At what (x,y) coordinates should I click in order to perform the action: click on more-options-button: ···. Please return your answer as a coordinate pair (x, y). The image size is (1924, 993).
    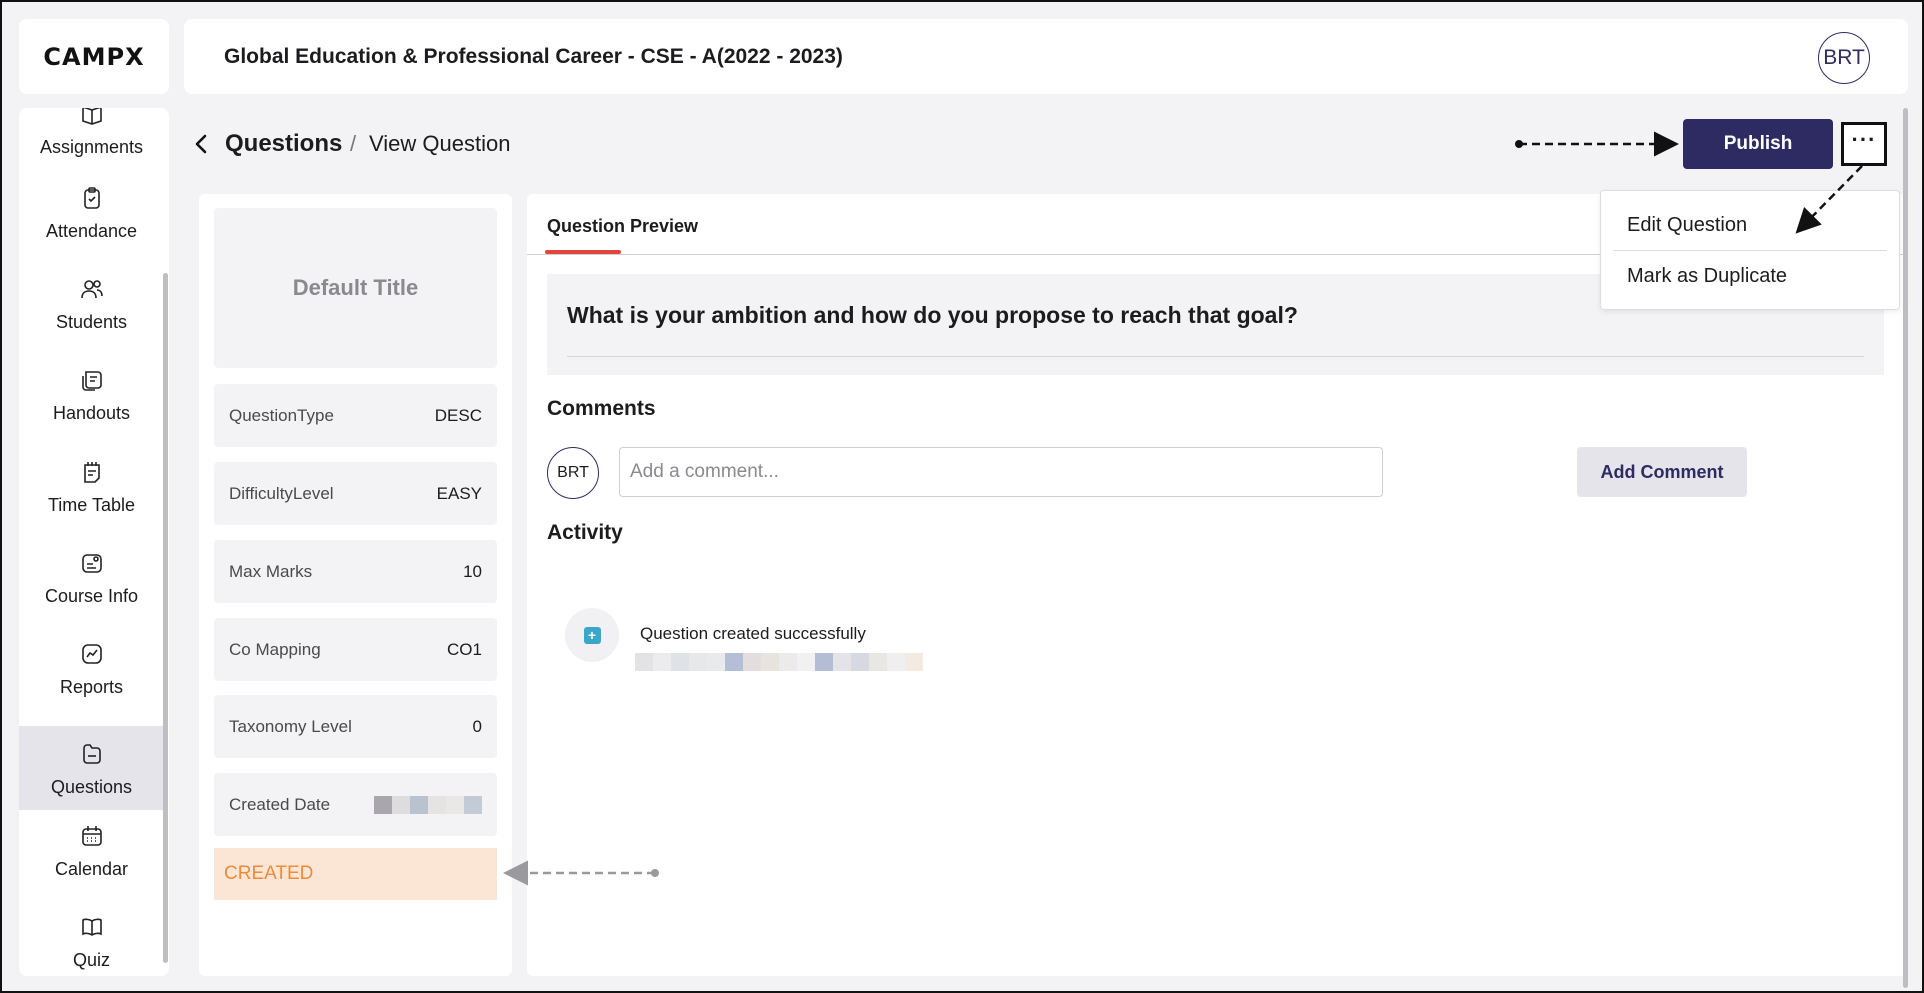
    Looking at the image, I should click on (1864, 144).